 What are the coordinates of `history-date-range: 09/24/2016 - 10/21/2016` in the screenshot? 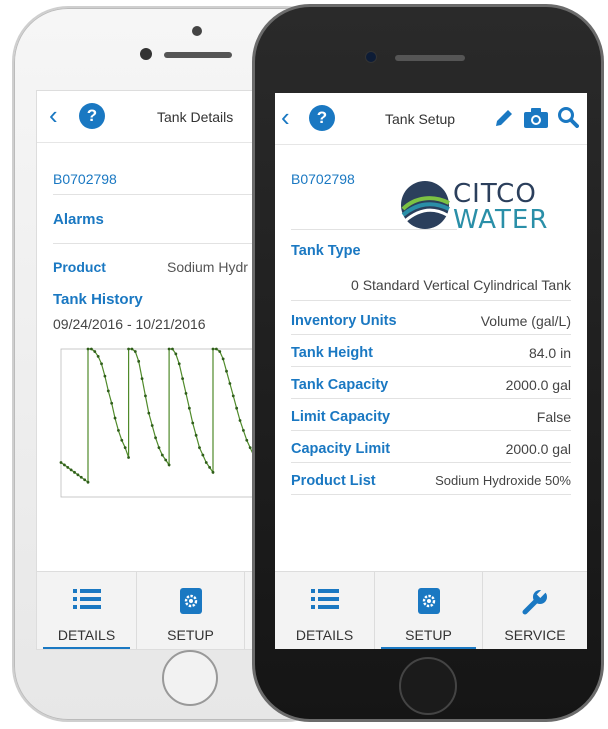 It's located at (129, 324).